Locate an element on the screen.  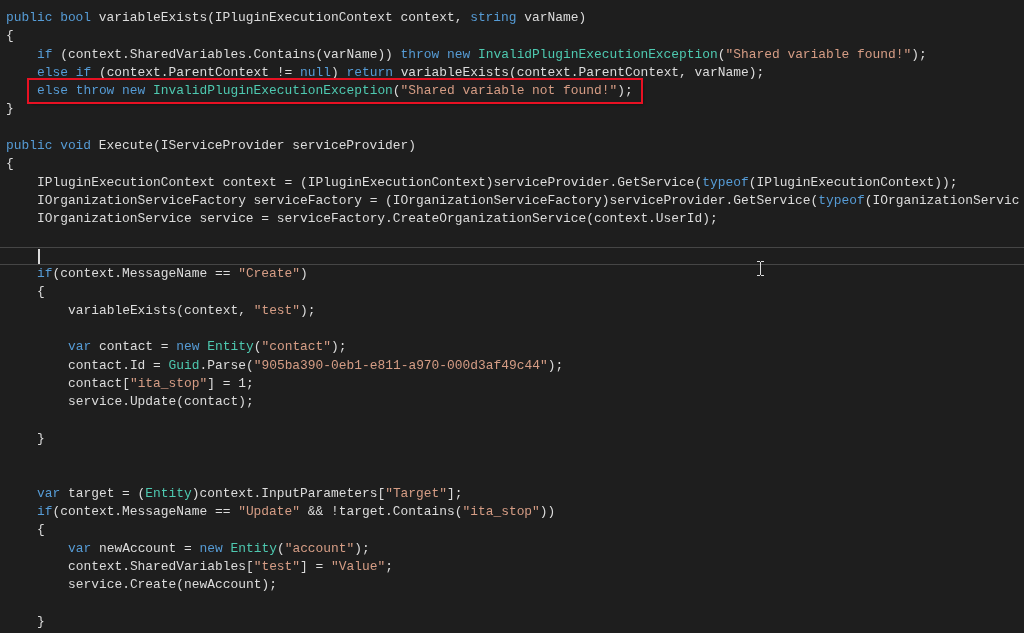
code-line: var contact = new Entity("contact"); is located at coordinates (207, 347).